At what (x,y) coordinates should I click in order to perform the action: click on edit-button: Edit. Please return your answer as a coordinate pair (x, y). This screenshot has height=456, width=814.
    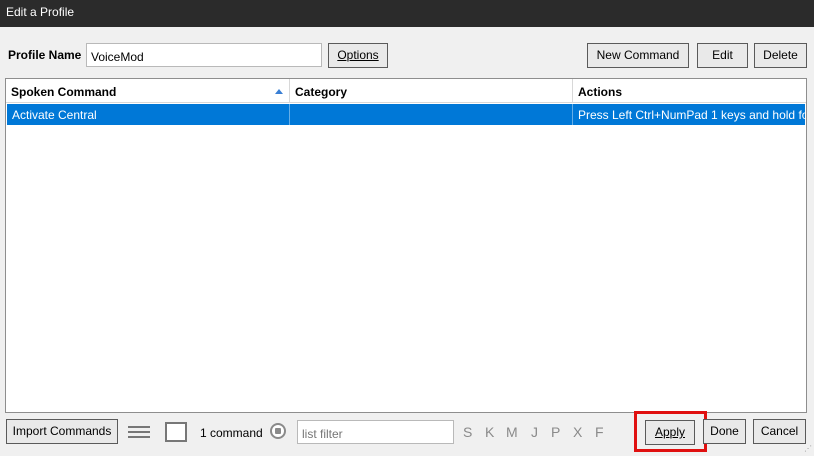
    Looking at the image, I should click on (722, 55).